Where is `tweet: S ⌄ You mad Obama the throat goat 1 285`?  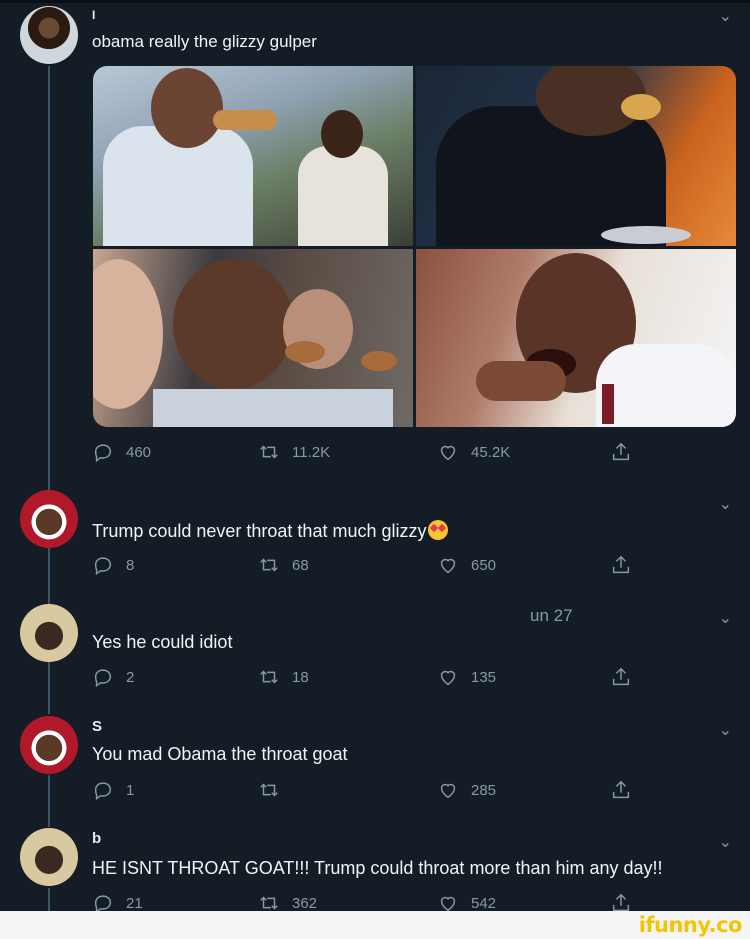 tweet: S ⌄ You mad Obama the throat goat 1 285 is located at coordinates (375, 767).